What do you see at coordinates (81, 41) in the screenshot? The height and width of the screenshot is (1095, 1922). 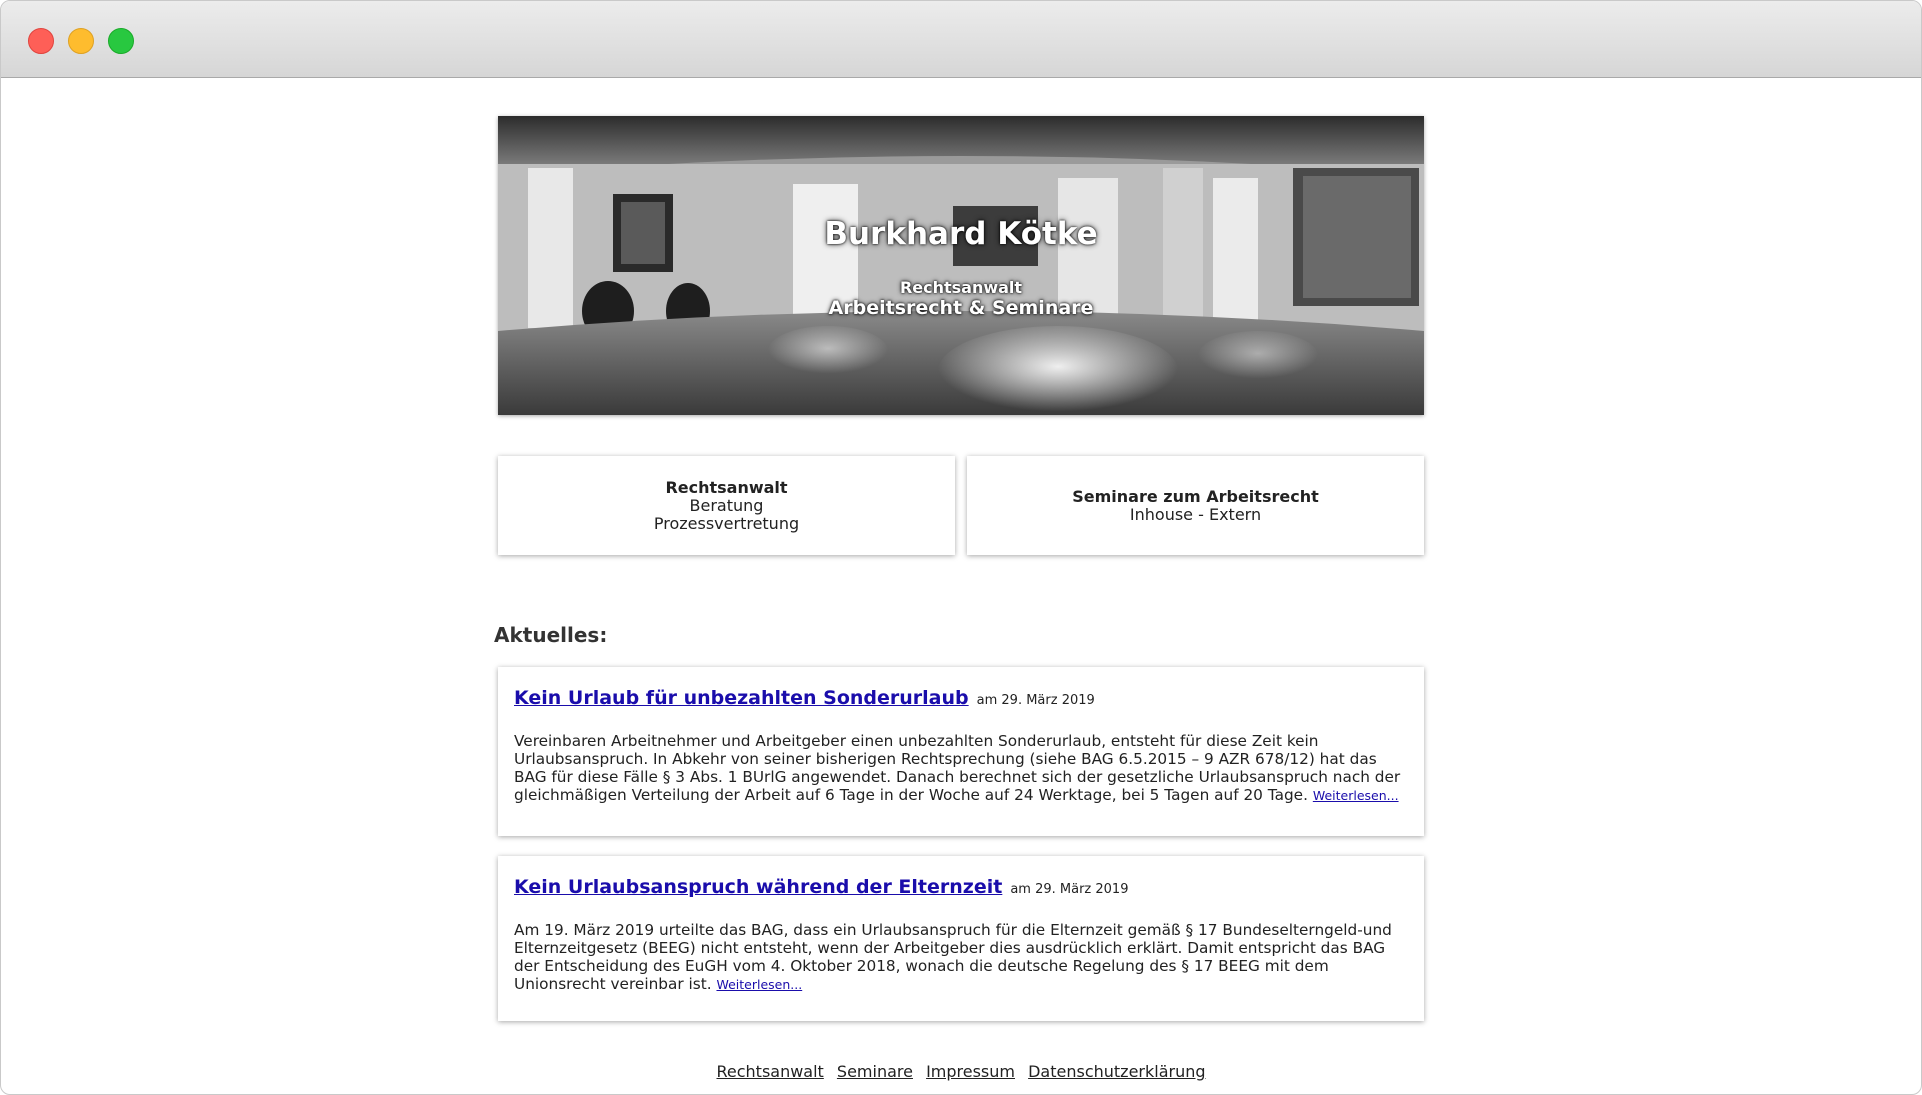 I see `minimize-window-button` at bounding box center [81, 41].